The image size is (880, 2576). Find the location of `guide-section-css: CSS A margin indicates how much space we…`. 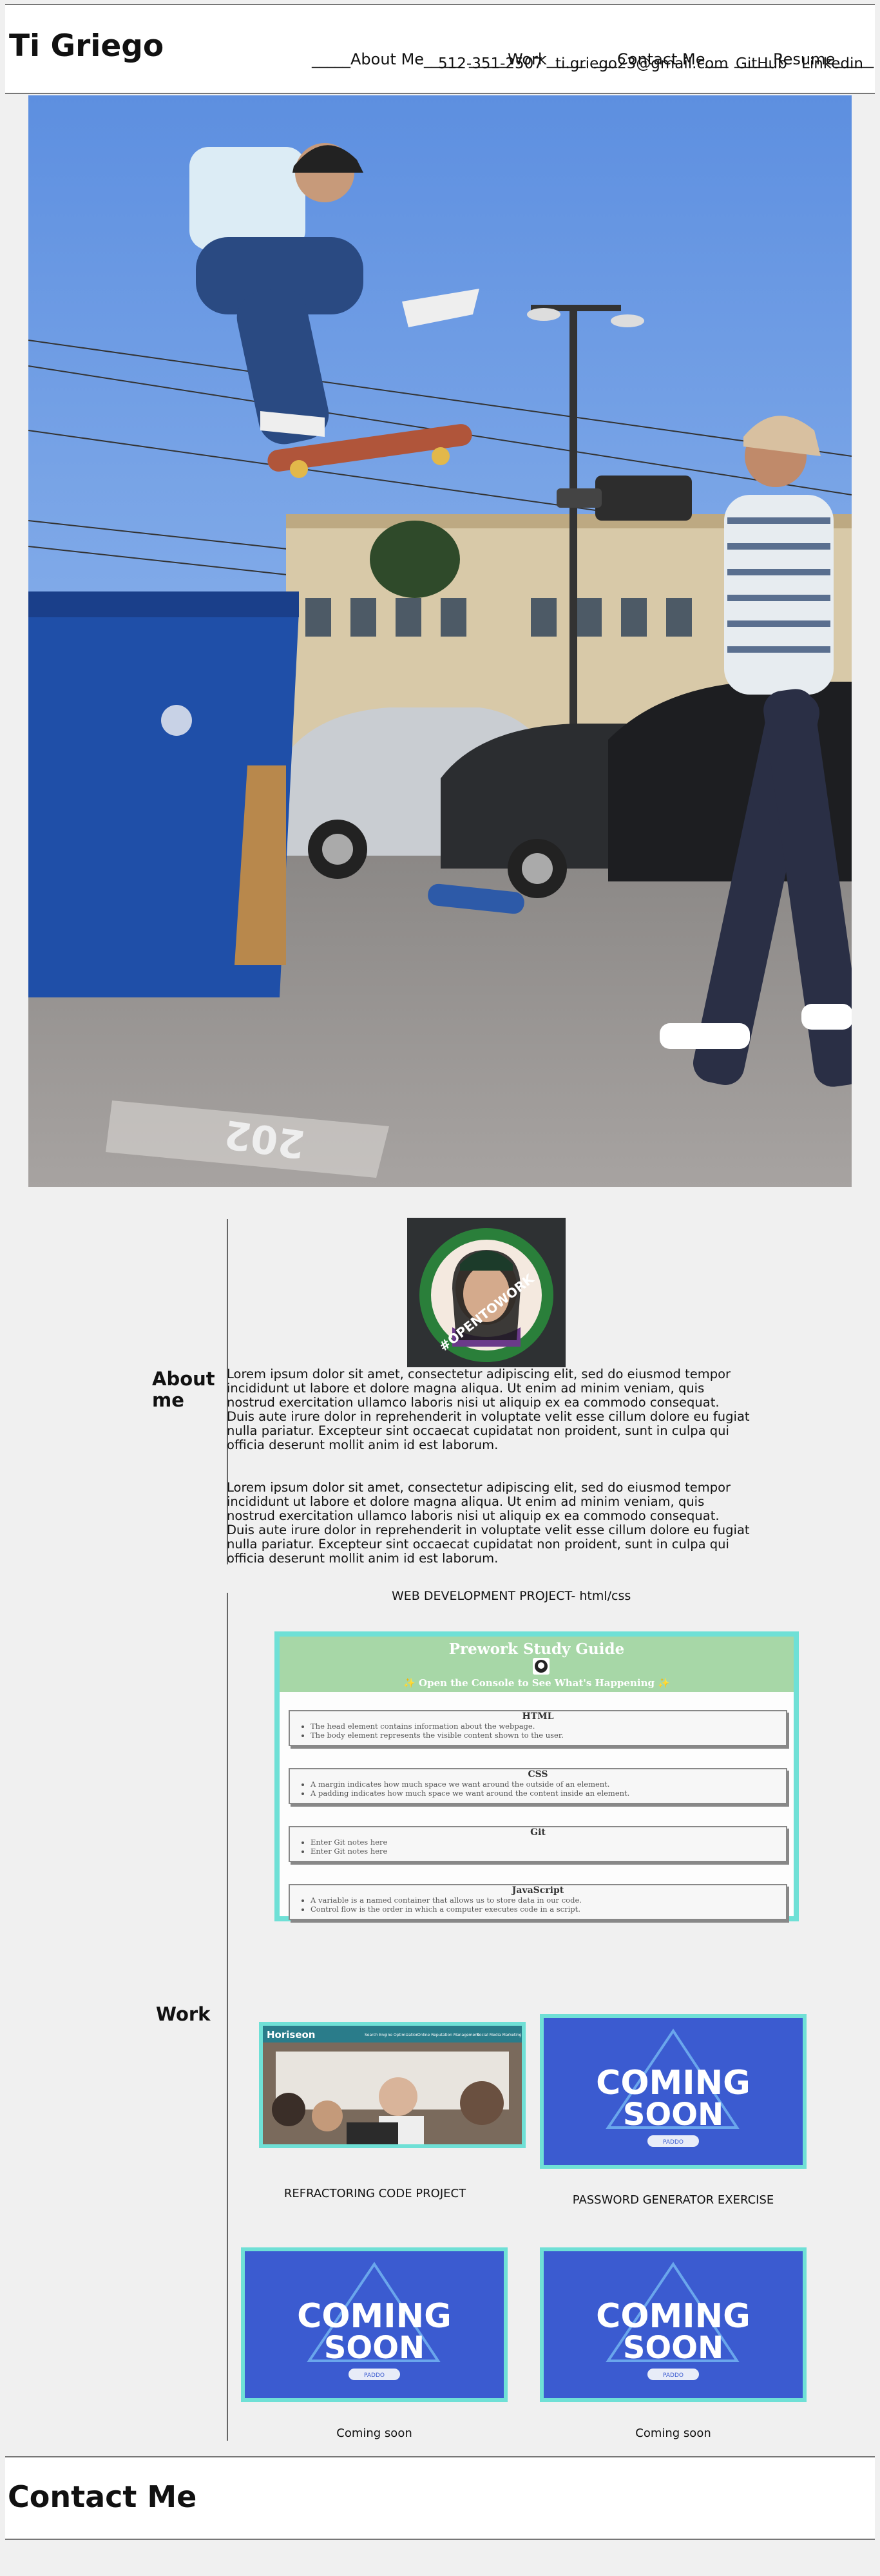

guide-section-css: CSS A margin indicates how much space we… is located at coordinates (538, 1786).